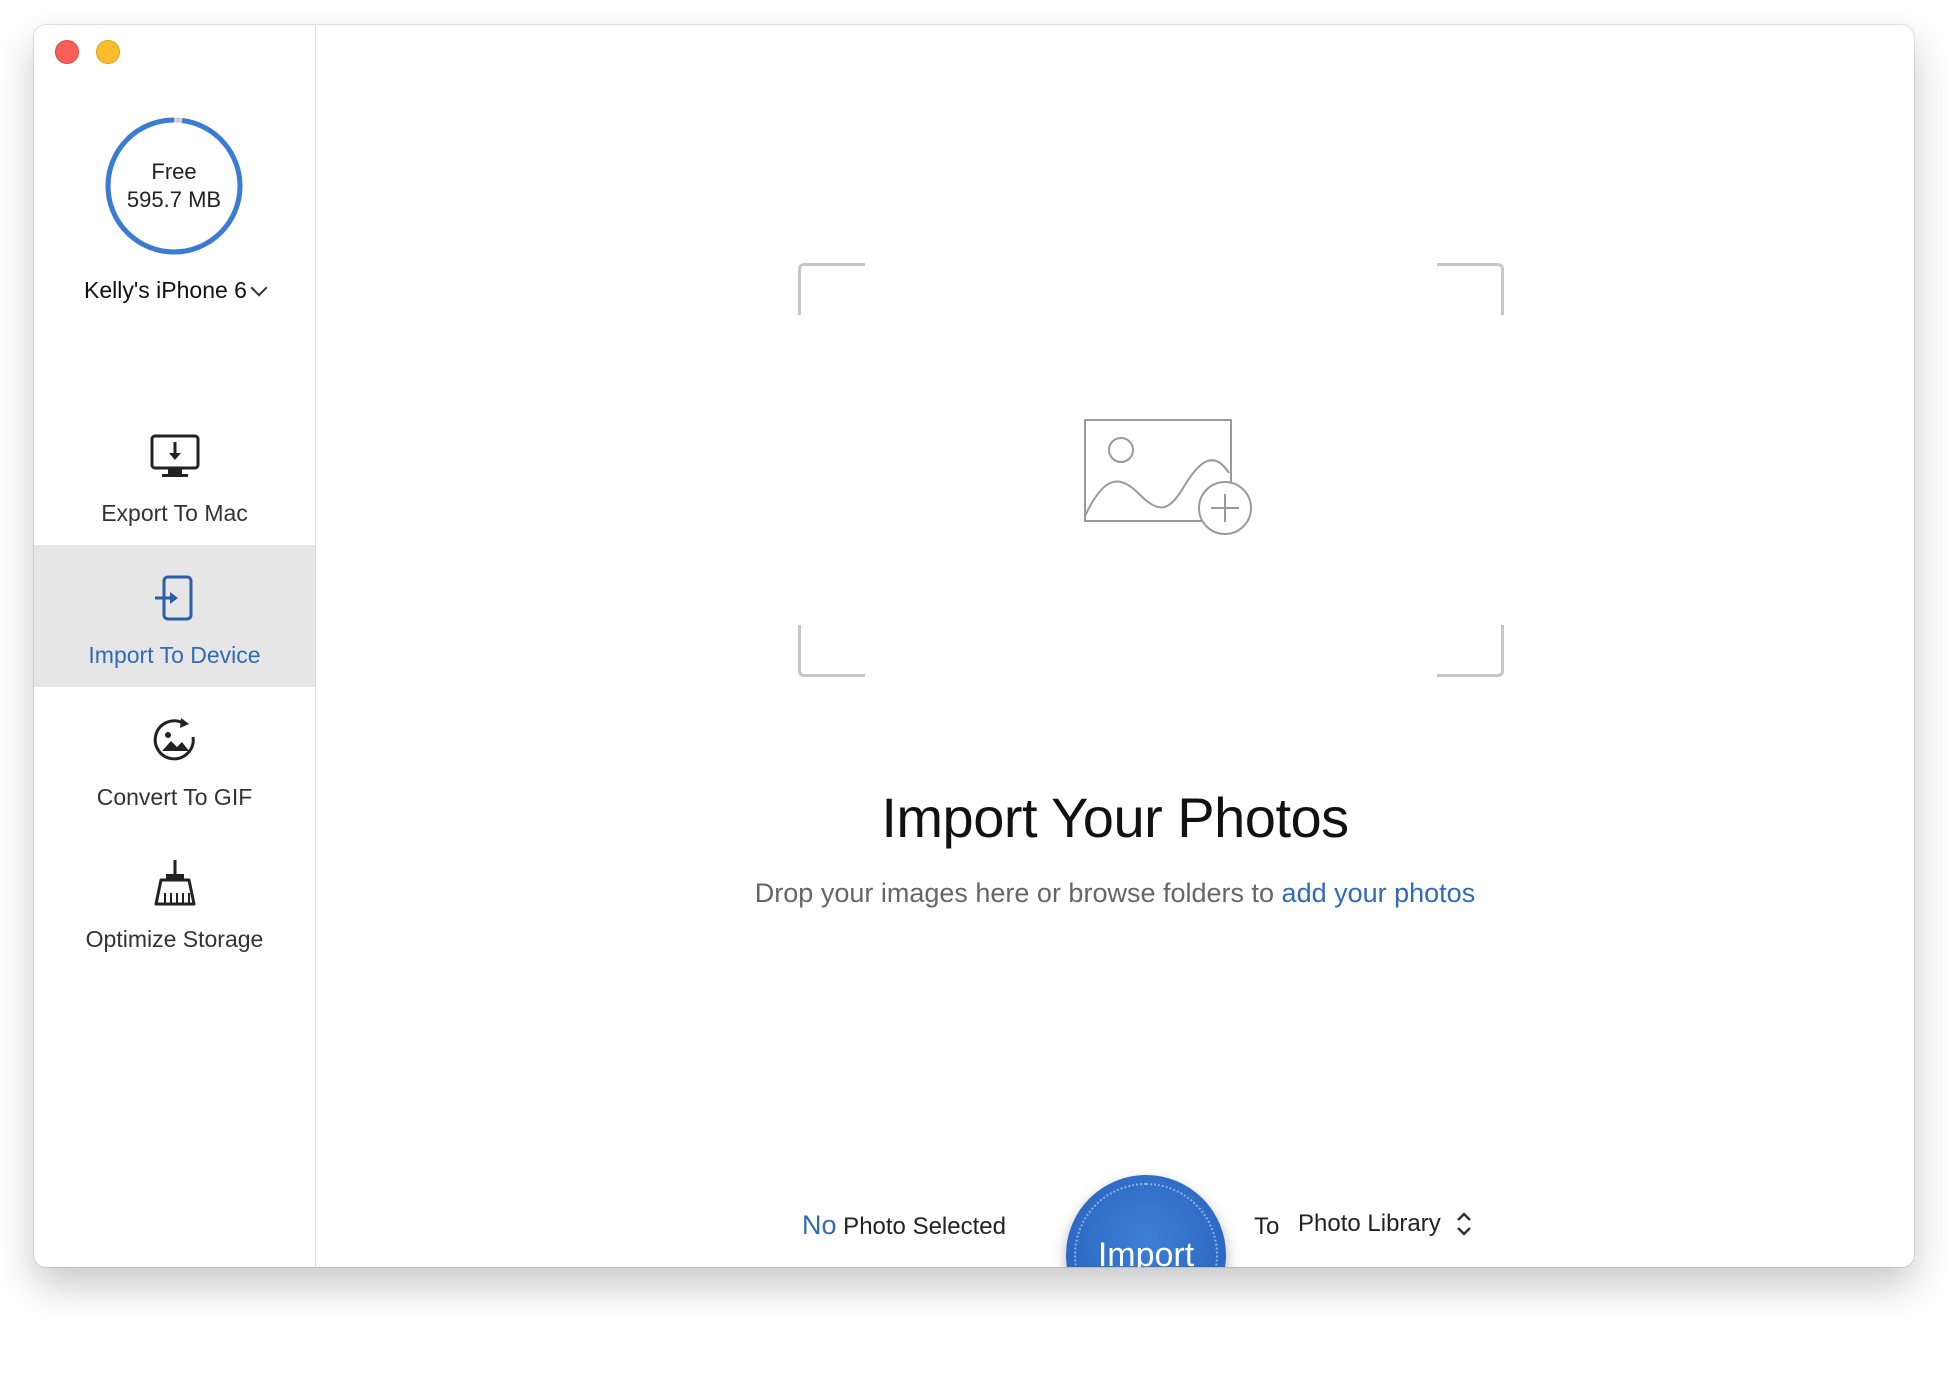 Image resolution: width=1948 pixels, height=1380 pixels. I want to click on broom-icon, so click(175, 883).